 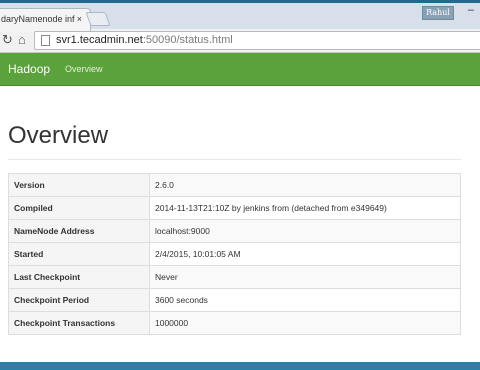 What do you see at coordinates (438, 13) in the screenshot?
I see `user-profile-badge: Rahul` at bounding box center [438, 13].